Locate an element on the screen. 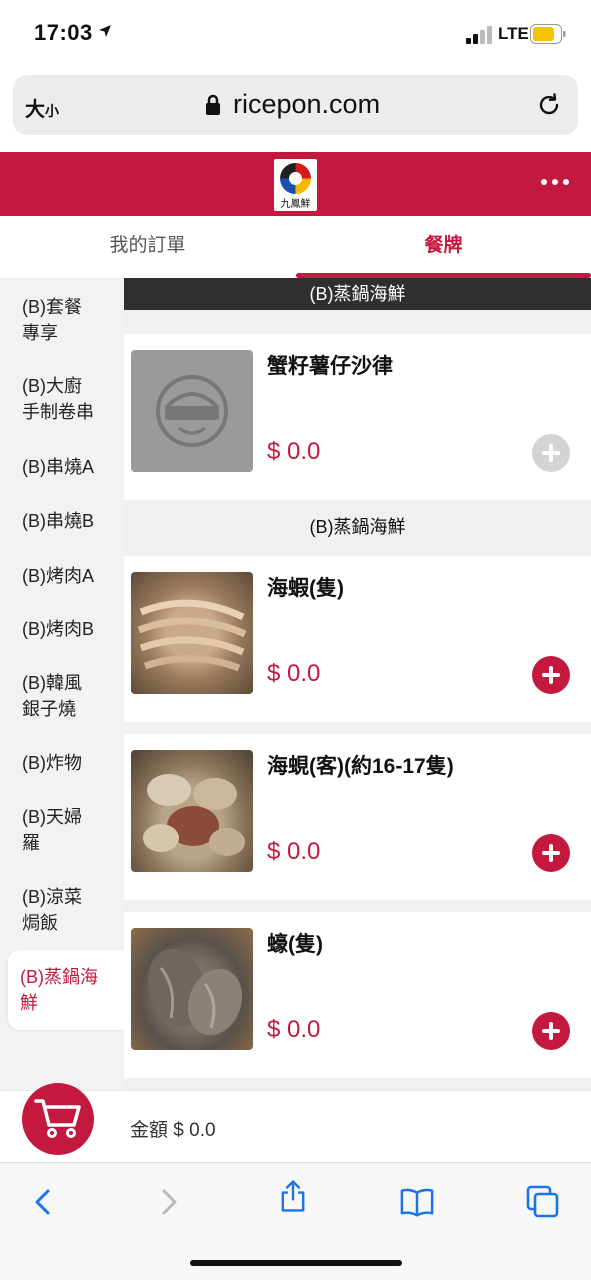 This screenshot has height=1280, width=591. status-time: 17:03 is located at coordinates (63, 32).